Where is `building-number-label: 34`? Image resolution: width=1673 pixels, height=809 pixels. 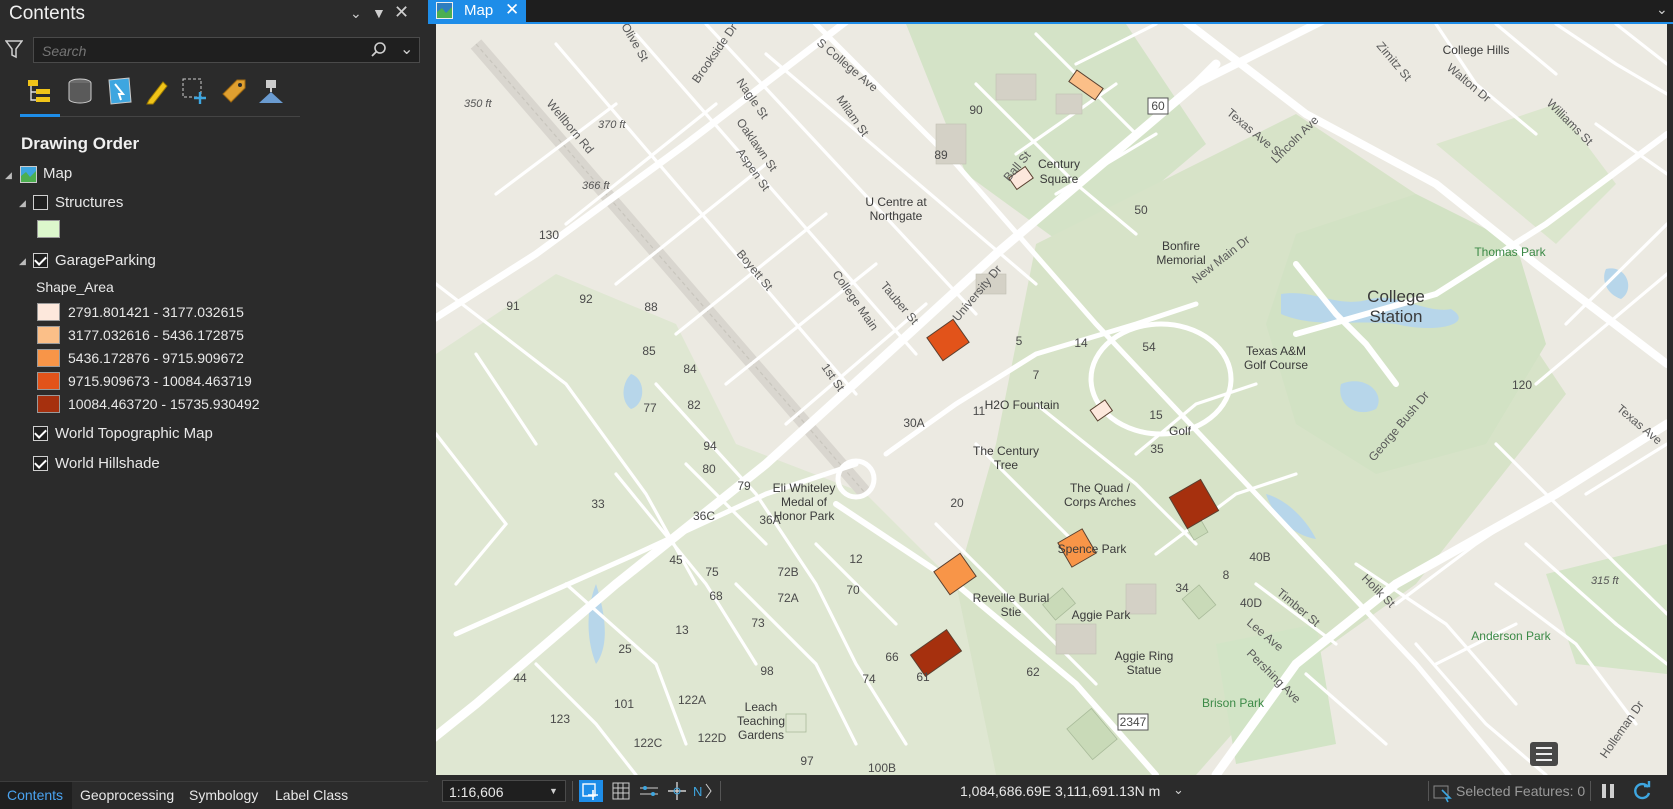 building-number-label: 34 is located at coordinates (1182, 588).